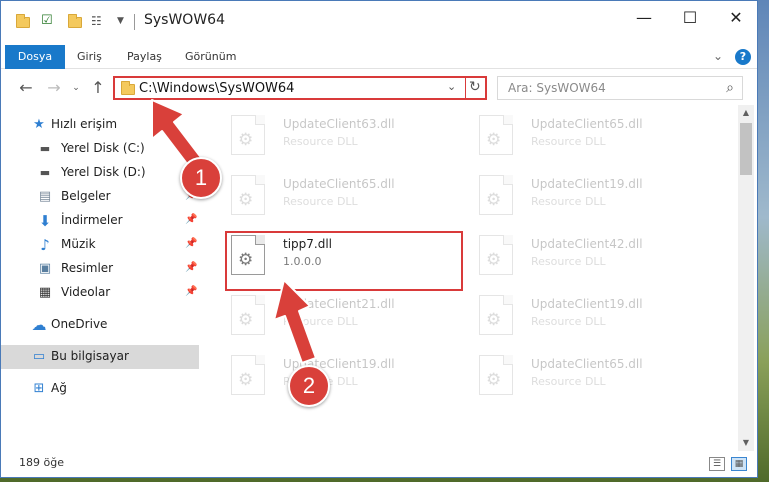 This screenshot has width=769, height=482. What do you see at coordinates (39, 325) in the screenshot?
I see `cloud-icon: ☁` at bounding box center [39, 325].